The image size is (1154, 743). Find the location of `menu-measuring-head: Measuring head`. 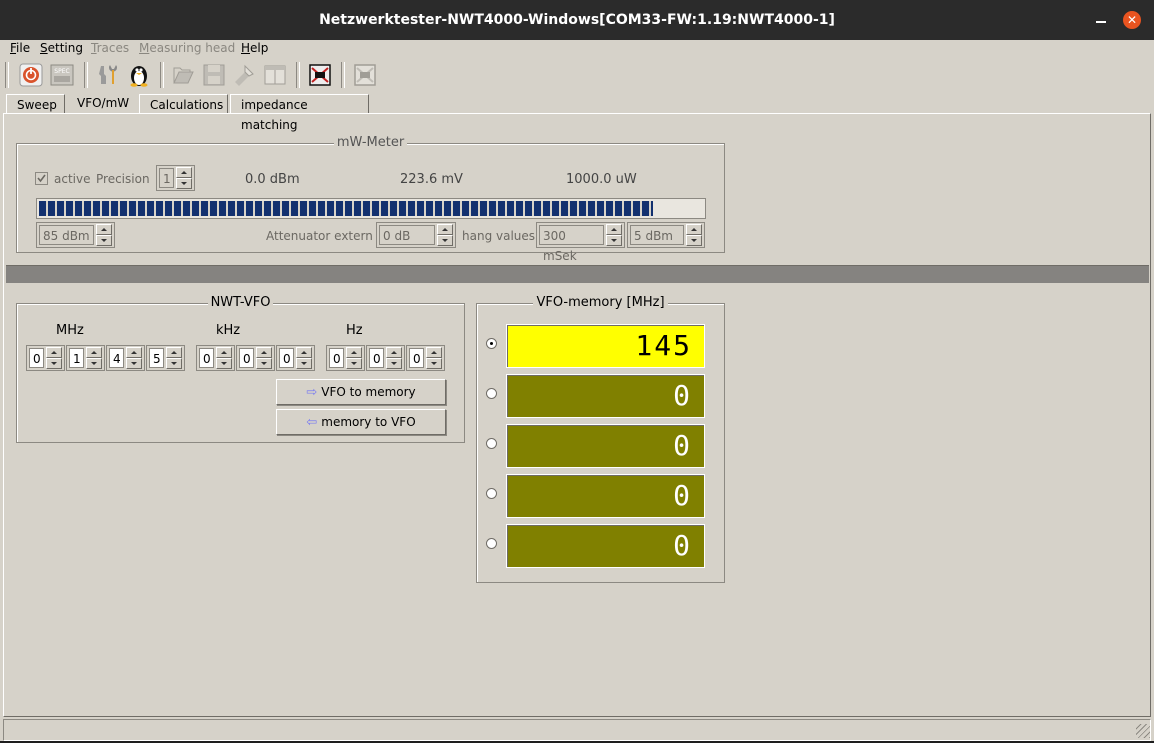

menu-measuring-head: Measuring head is located at coordinates (187, 48).